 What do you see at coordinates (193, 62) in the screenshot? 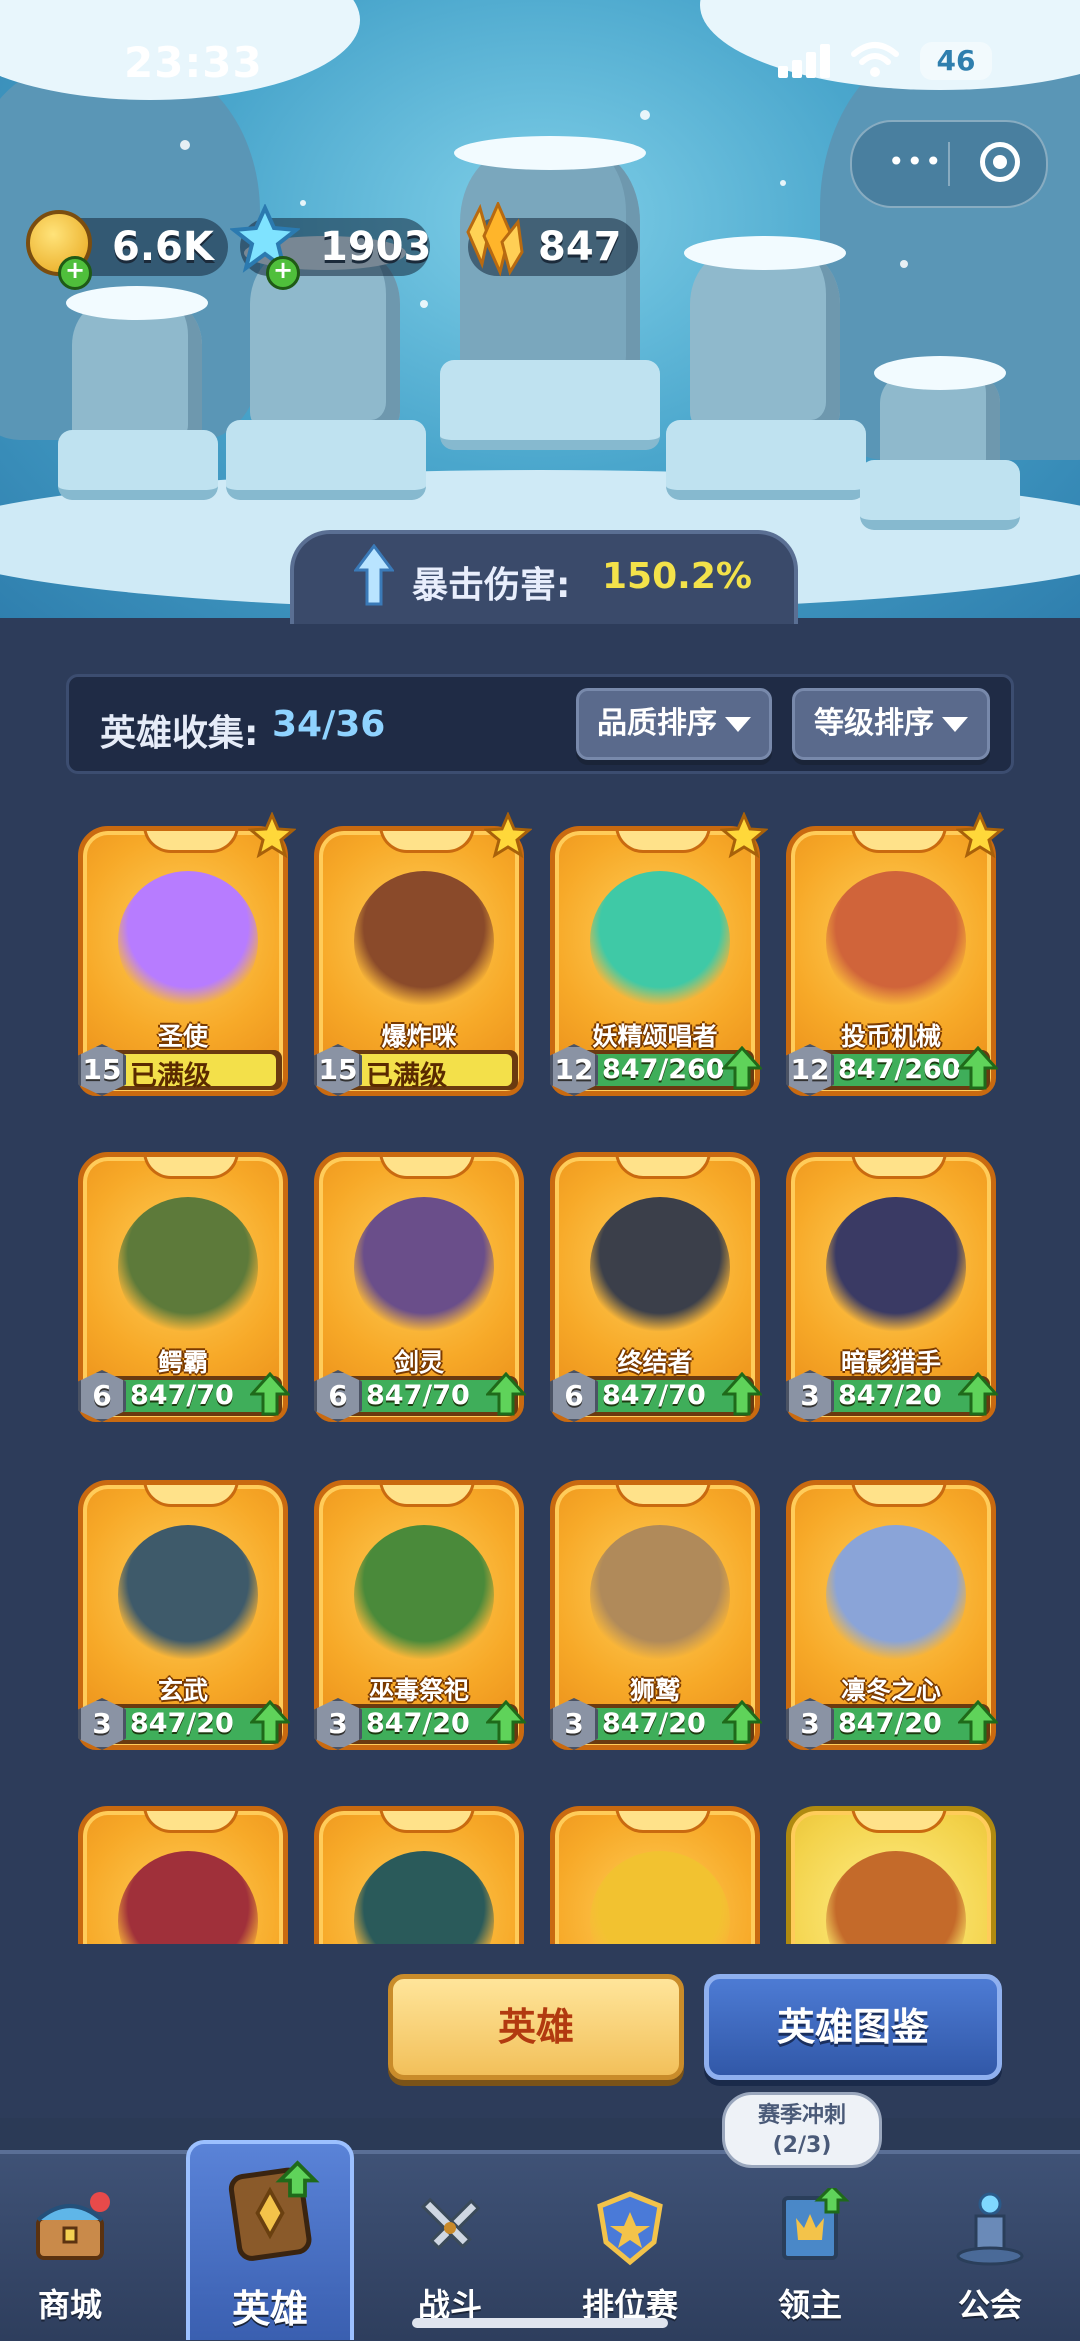
I see `status-time: 23:33` at bounding box center [193, 62].